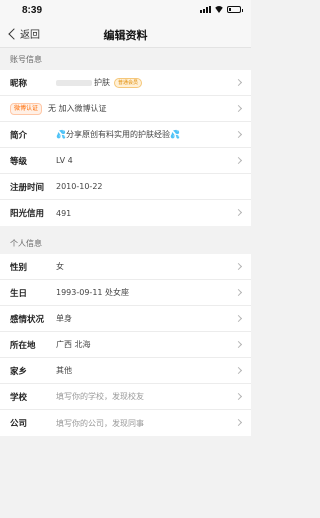  What do you see at coordinates (19, 267) in the screenshot?
I see `gender-label: 性别` at bounding box center [19, 267].